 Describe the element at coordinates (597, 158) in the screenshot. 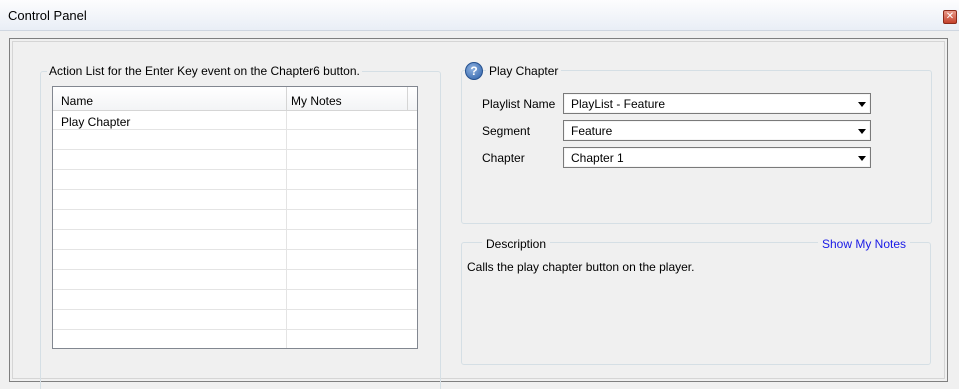

I see `chapter-value: Chapter 1` at that location.